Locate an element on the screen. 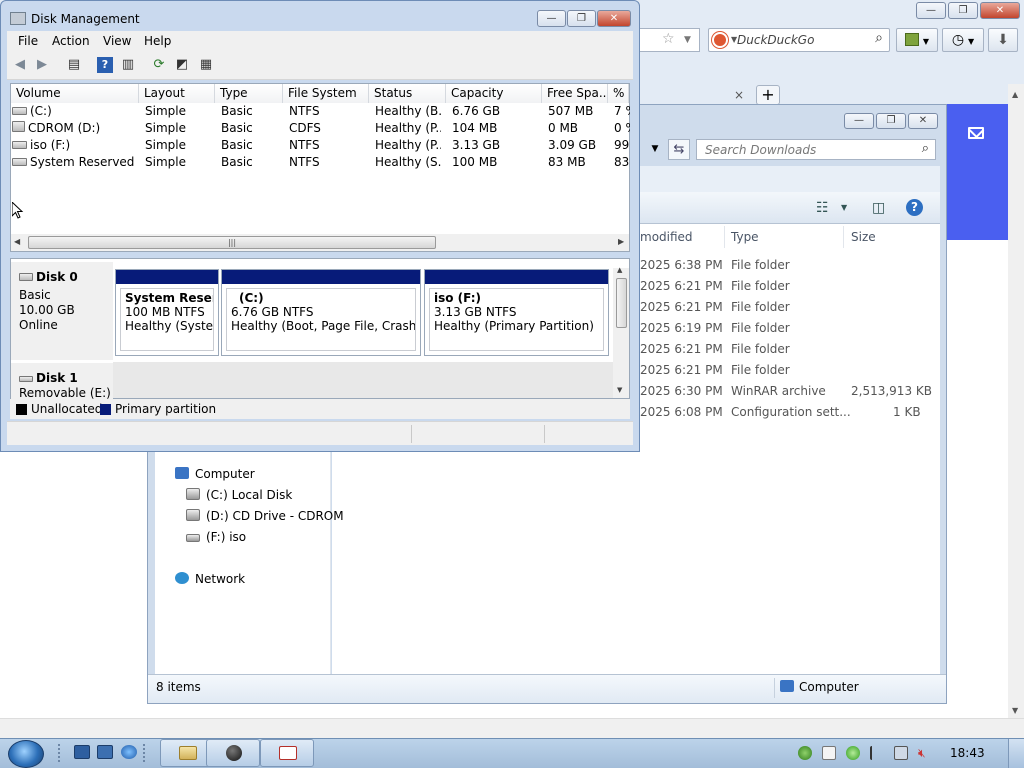  disk-0-label: Disk 0 Basic 10.00 GB Online is located at coordinates (62, 311).